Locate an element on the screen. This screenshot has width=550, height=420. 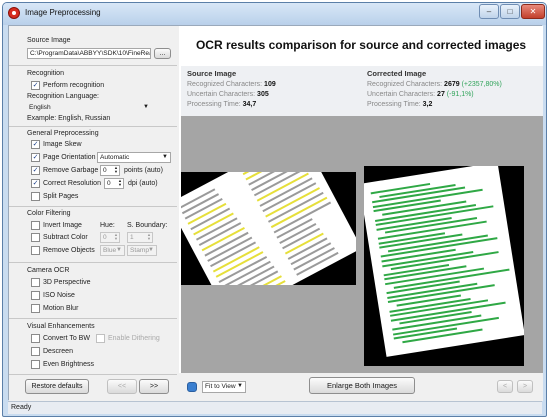
perform-recognition-checkbox: ✓ is located at coordinates (35, 85).